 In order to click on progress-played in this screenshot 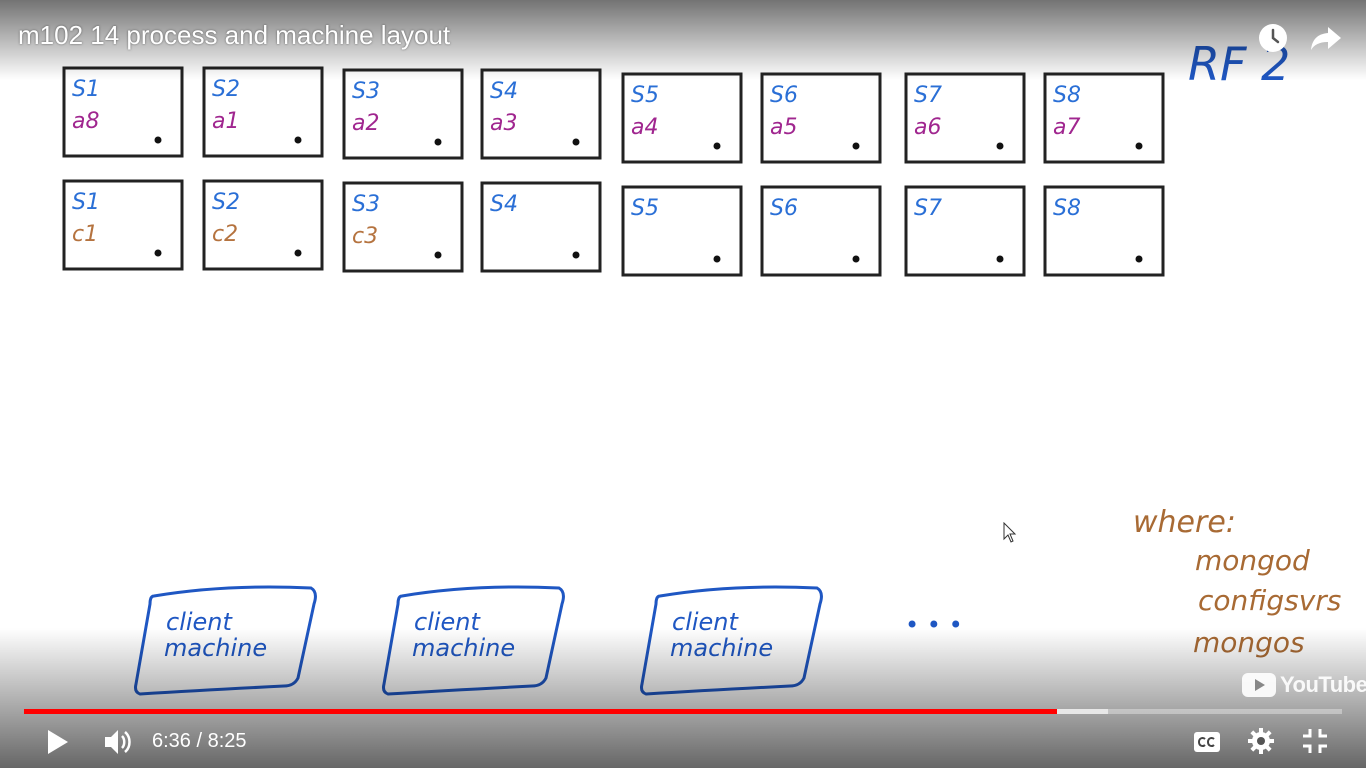, I will do `click(540, 711)`.